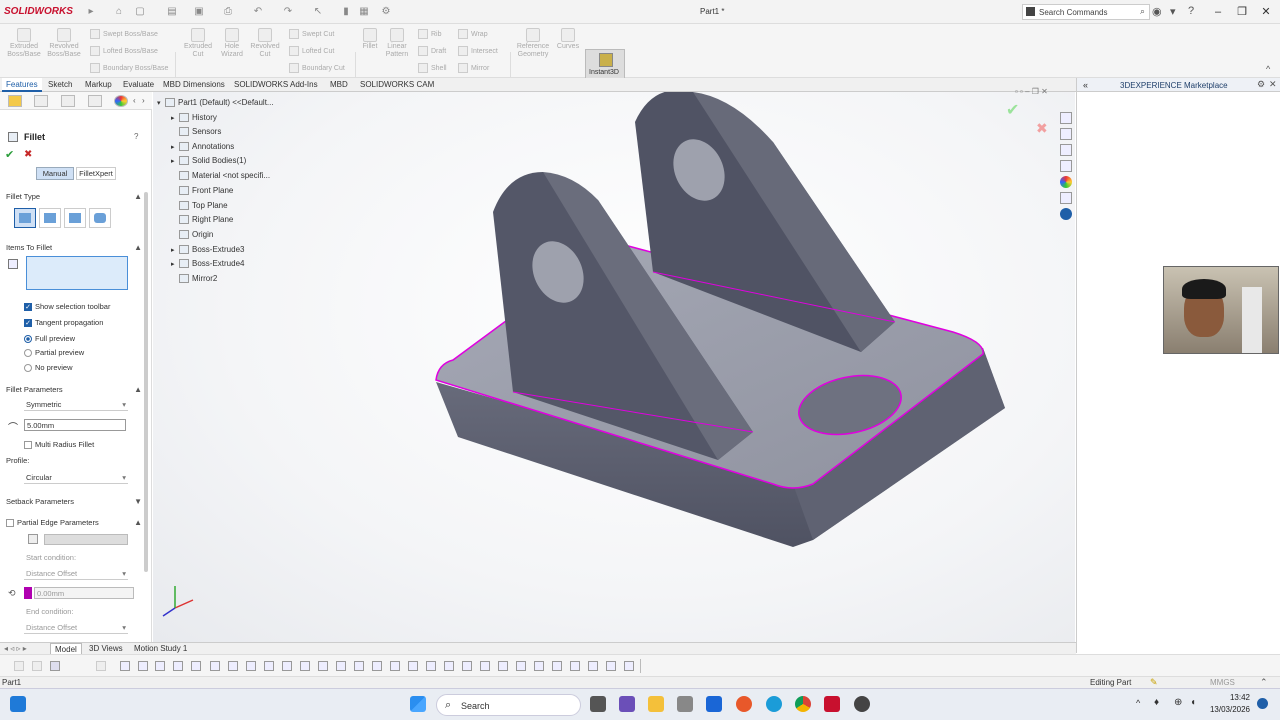 This screenshot has width=1280, height=720. I want to click on gear-icon: ⚙, so click(1261, 84).